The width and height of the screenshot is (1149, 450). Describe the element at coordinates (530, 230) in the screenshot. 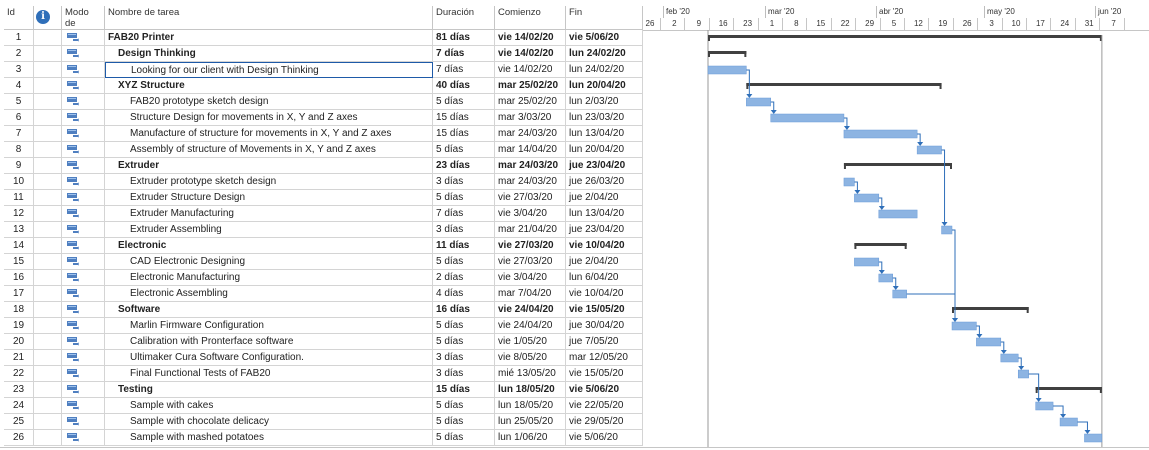

I see `row-start: mar 21/04/20` at that location.